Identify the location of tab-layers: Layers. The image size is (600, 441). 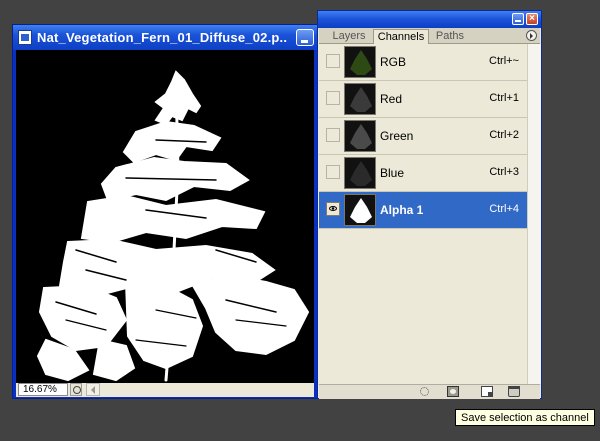
(349, 36).